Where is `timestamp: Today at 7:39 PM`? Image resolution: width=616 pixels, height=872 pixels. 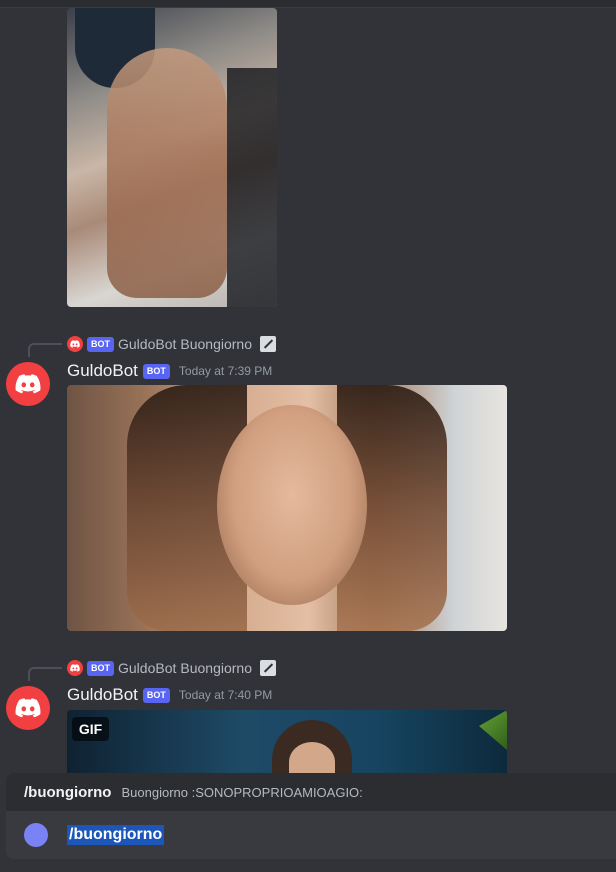
timestamp: Today at 7:39 PM is located at coordinates (225, 371).